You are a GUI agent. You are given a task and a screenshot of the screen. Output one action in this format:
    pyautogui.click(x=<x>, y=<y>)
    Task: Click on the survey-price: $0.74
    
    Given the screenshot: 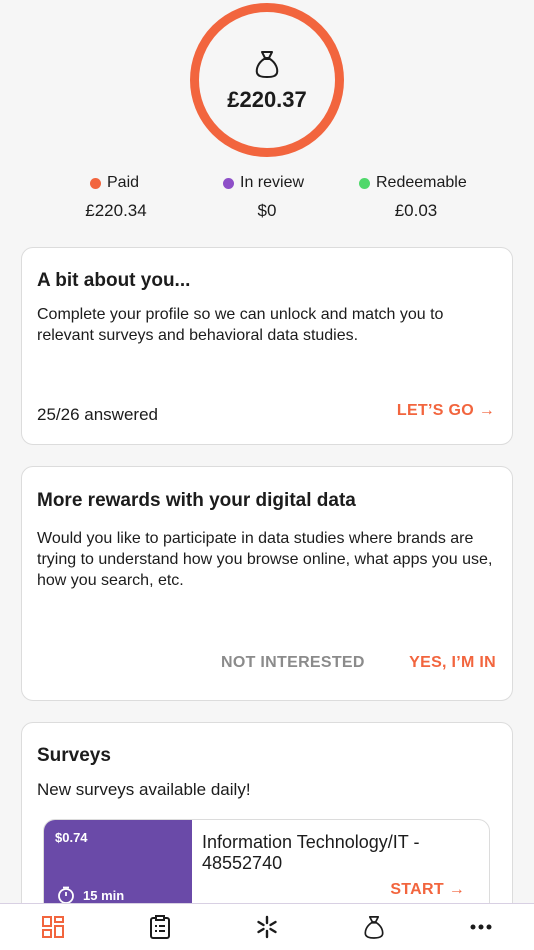 What is the action you would take?
    pyautogui.click(x=71, y=837)
    